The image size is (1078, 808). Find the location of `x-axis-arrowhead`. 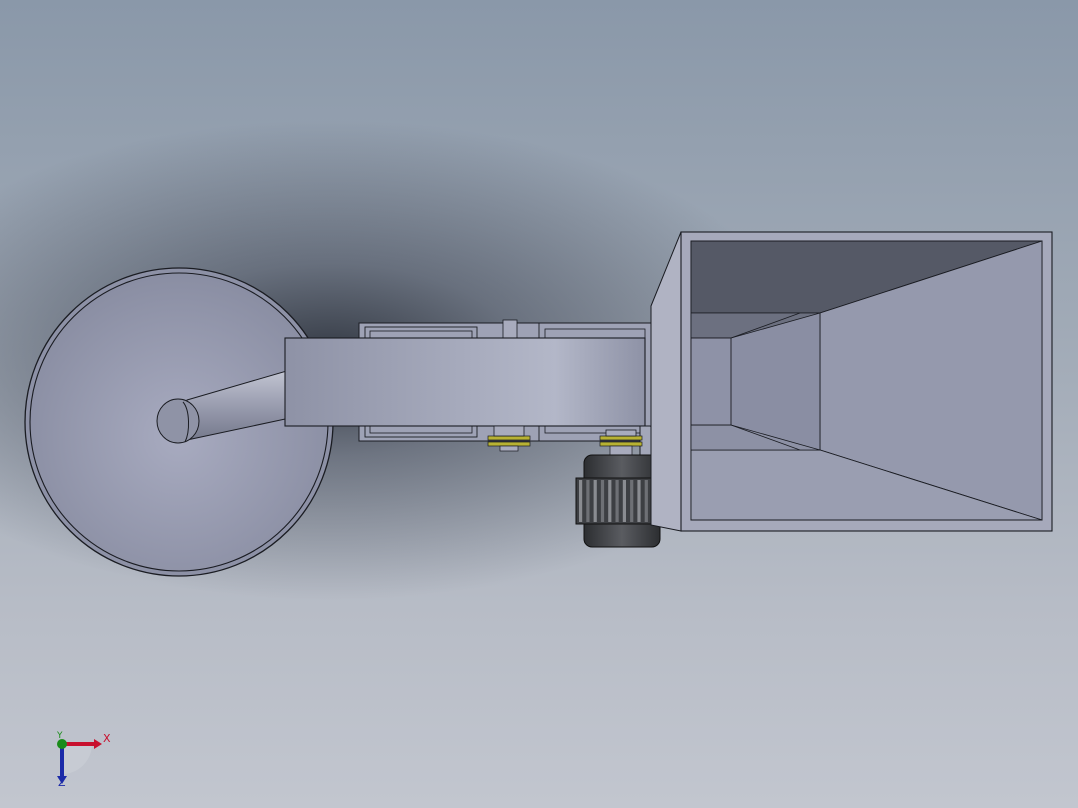

x-axis-arrowhead is located at coordinates (98, 744).